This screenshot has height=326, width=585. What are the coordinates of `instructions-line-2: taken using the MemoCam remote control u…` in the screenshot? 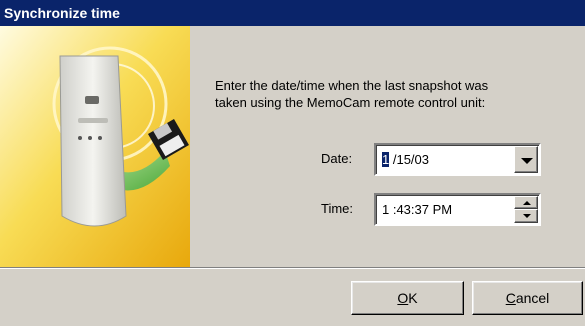 It's located at (350, 102).